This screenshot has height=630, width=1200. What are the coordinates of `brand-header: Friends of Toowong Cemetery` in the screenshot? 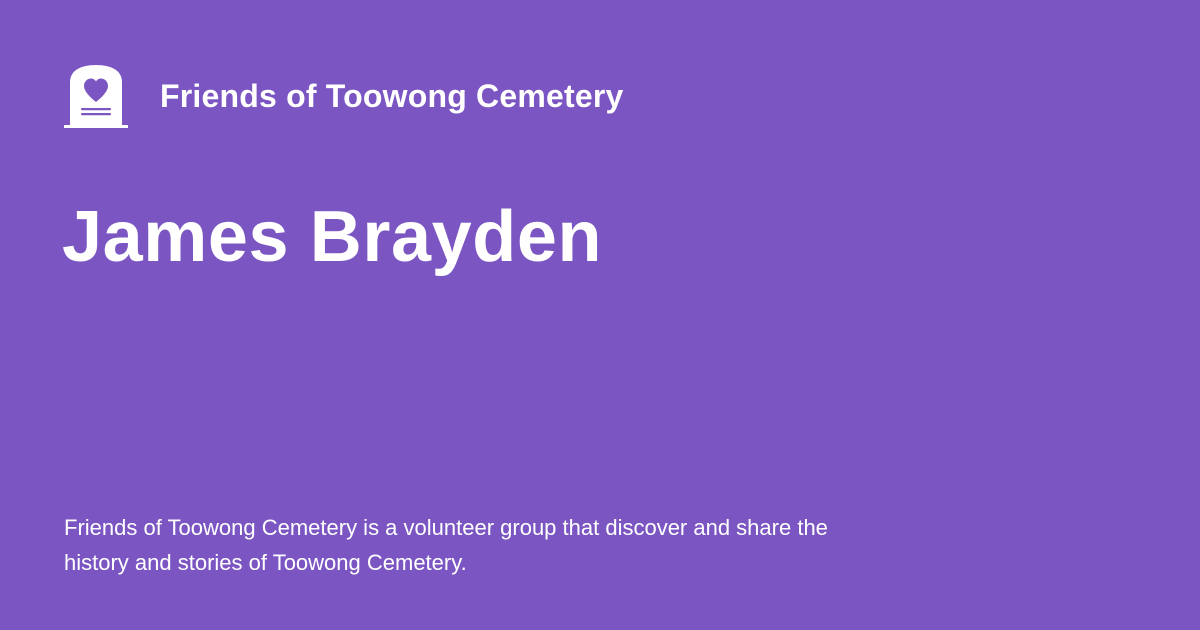 It's located at (344, 96).